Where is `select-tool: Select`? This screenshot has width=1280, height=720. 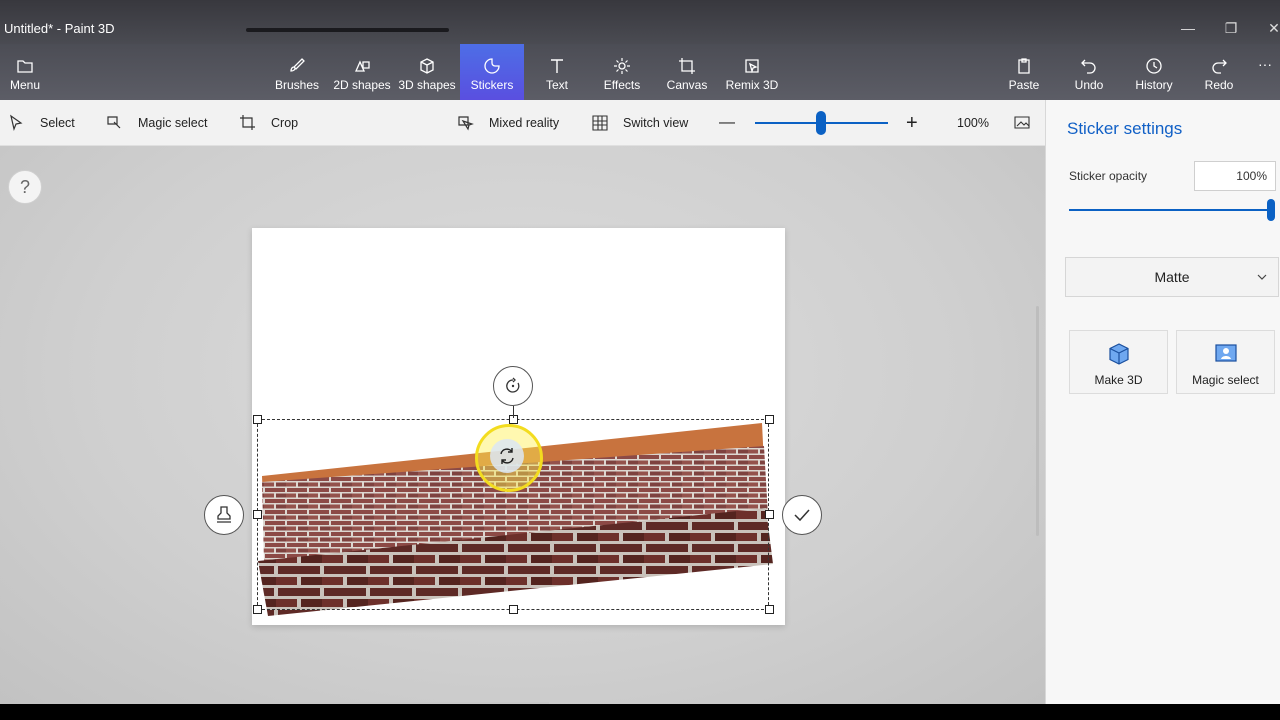
select-tool: Select is located at coordinates (41, 123).